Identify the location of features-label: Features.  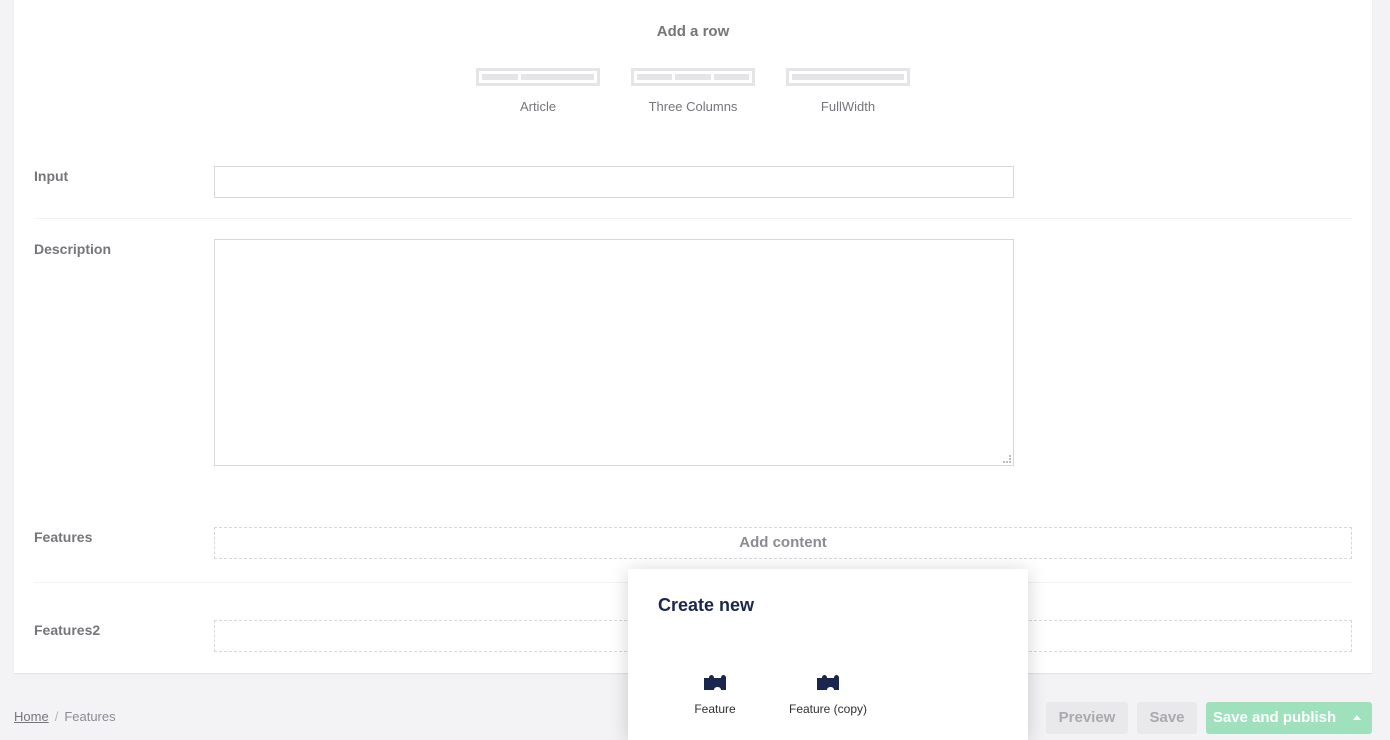
(63, 537).